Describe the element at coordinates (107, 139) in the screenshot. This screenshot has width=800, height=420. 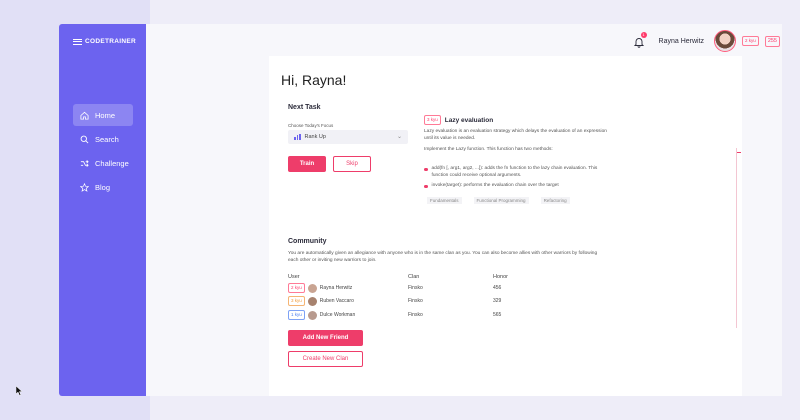
I see `sidebar-item-label: Search` at that location.